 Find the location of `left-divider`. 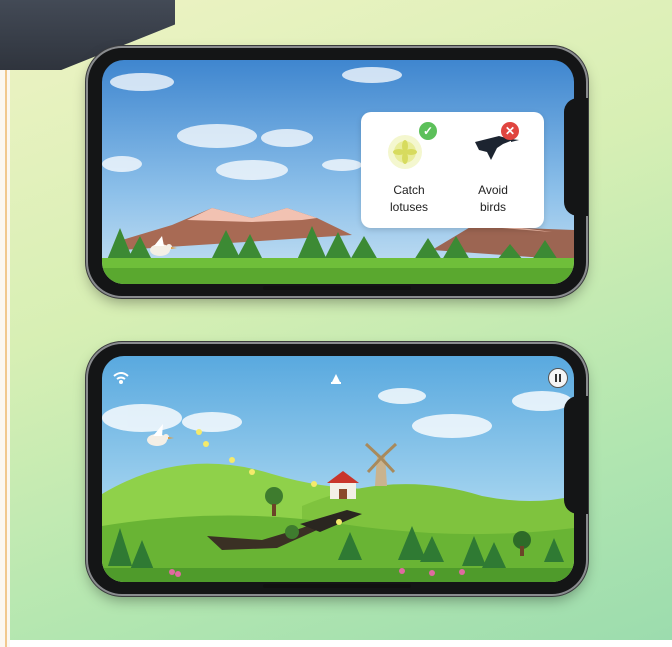

left-divider is located at coordinates (5, 358).